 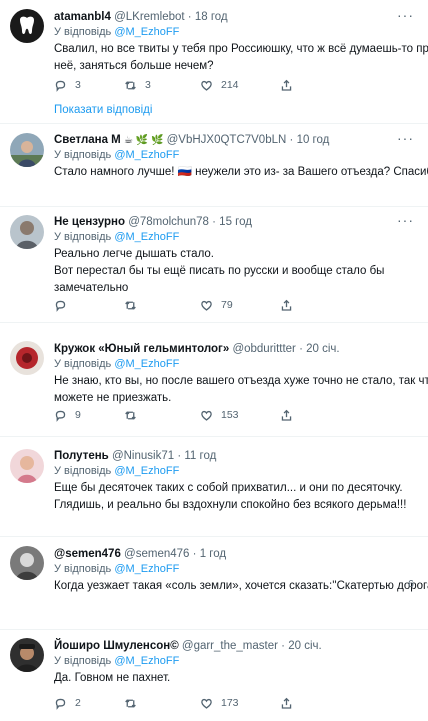 What do you see at coordinates (236, 456) in the screenshot?
I see `tweet-header: Полутень @Ninusik71 · 11 год` at bounding box center [236, 456].